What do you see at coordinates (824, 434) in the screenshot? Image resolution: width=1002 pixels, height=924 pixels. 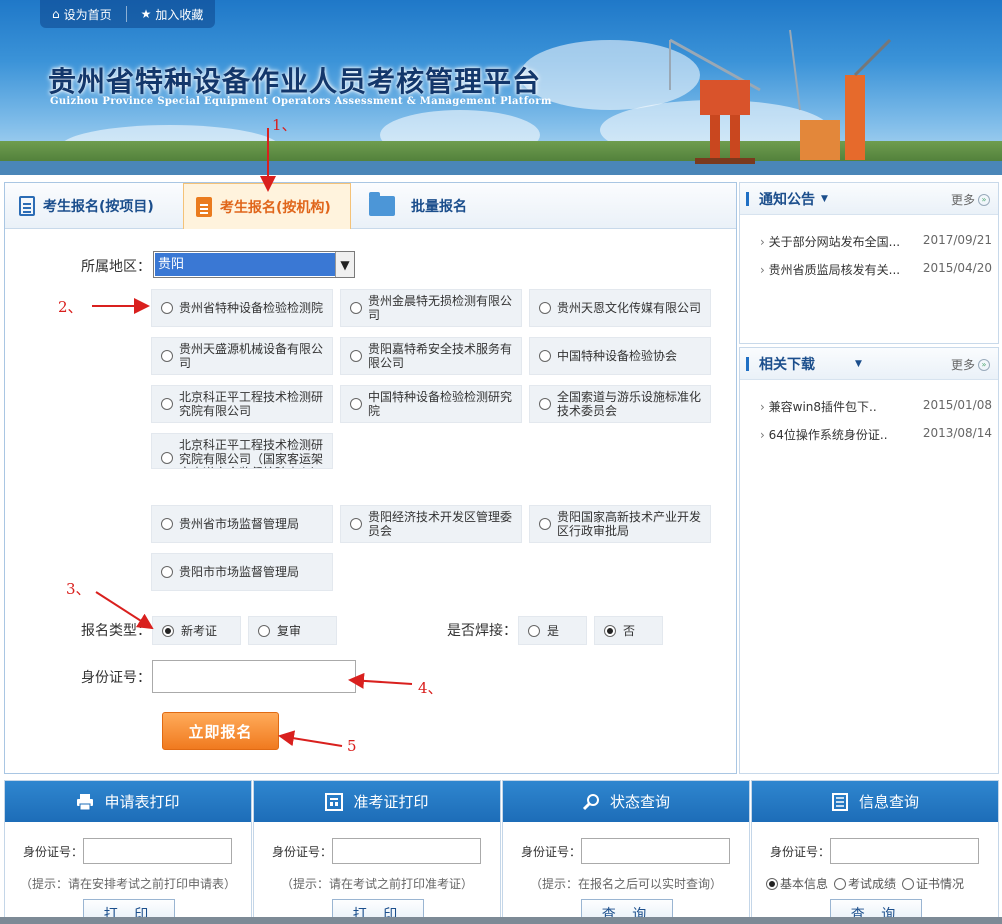 I see `download-title: 64位操作系统身份证..` at bounding box center [824, 434].